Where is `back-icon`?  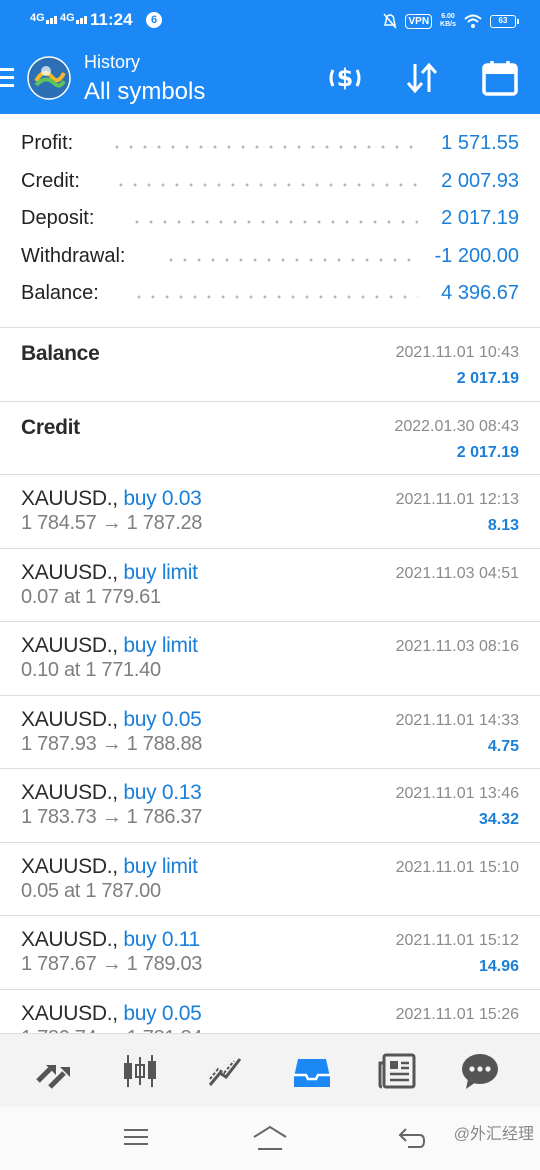 back-icon is located at coordinates (412, 1137).